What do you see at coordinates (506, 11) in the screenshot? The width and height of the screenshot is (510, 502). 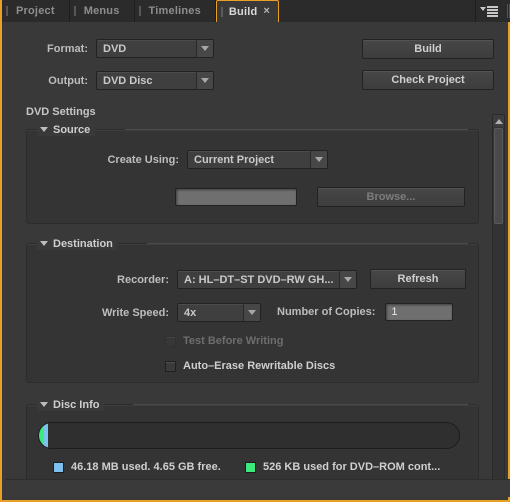 I see `panel-drag-handle` at bounding box center [506, 11].